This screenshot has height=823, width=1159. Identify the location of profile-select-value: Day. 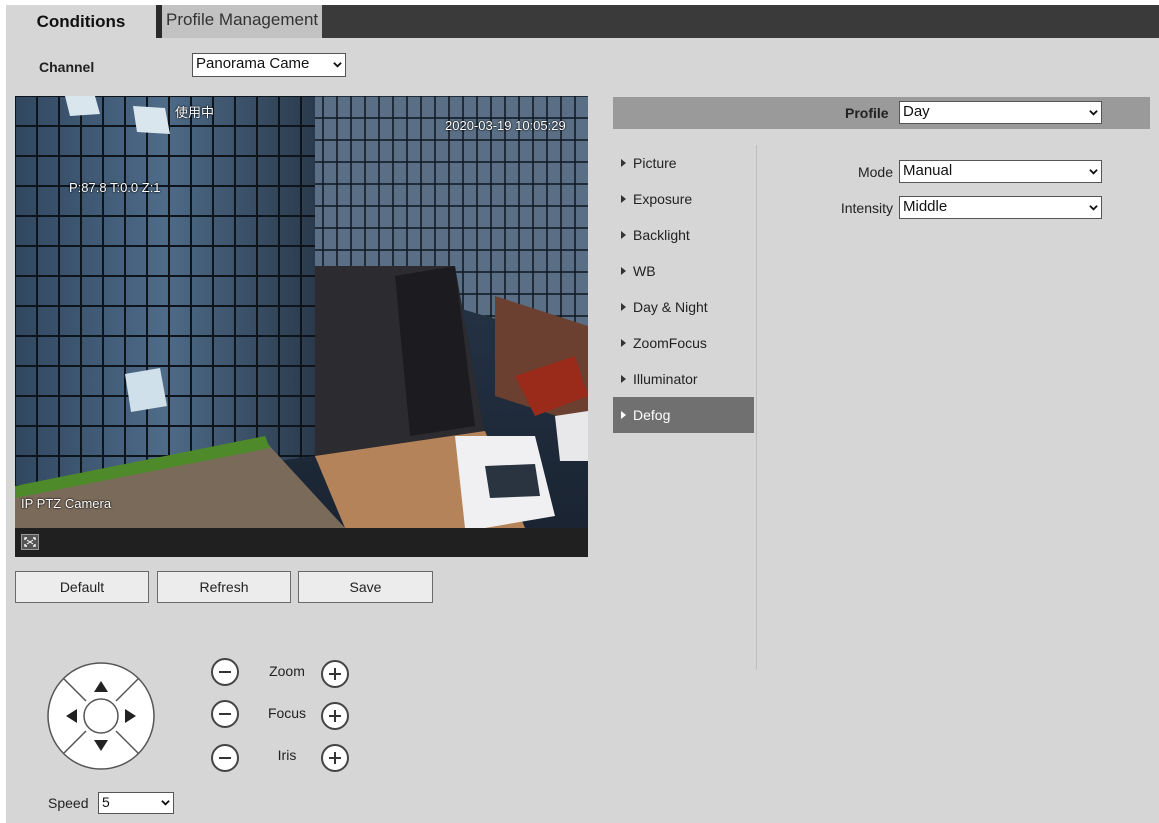
(916, 111).